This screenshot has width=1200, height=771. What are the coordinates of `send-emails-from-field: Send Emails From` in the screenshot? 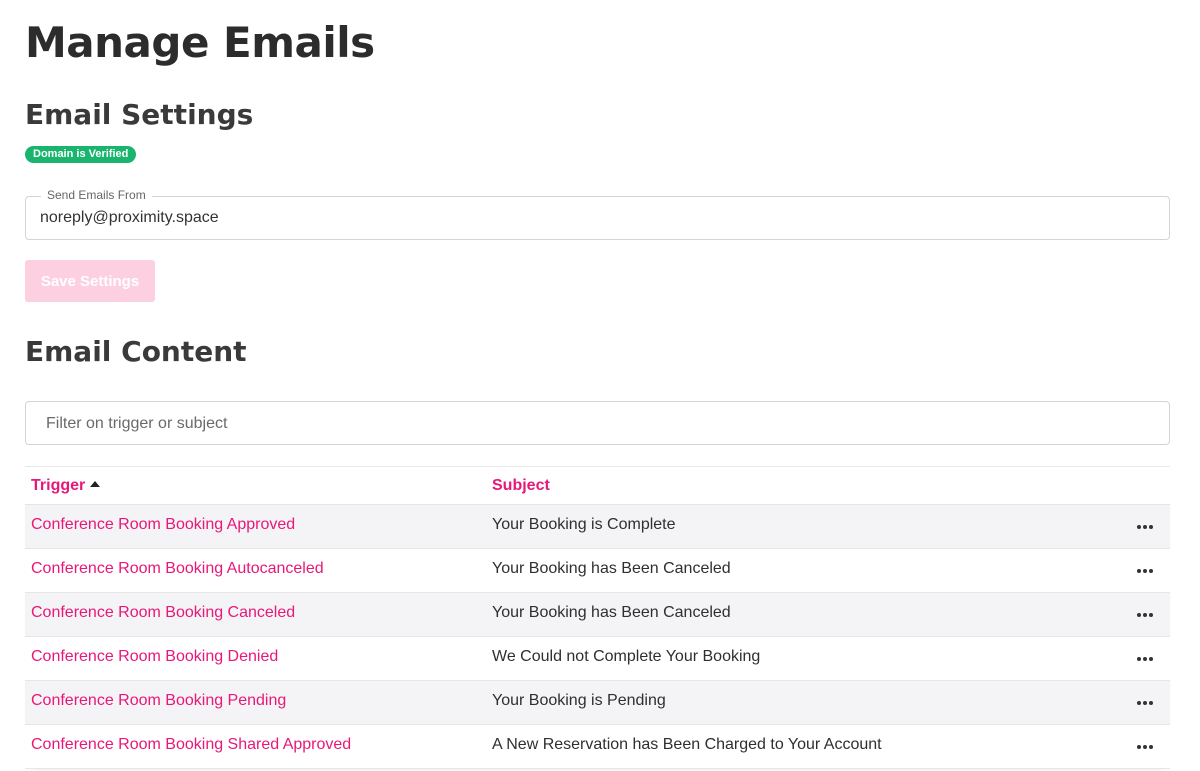 It's located at (597, 214).